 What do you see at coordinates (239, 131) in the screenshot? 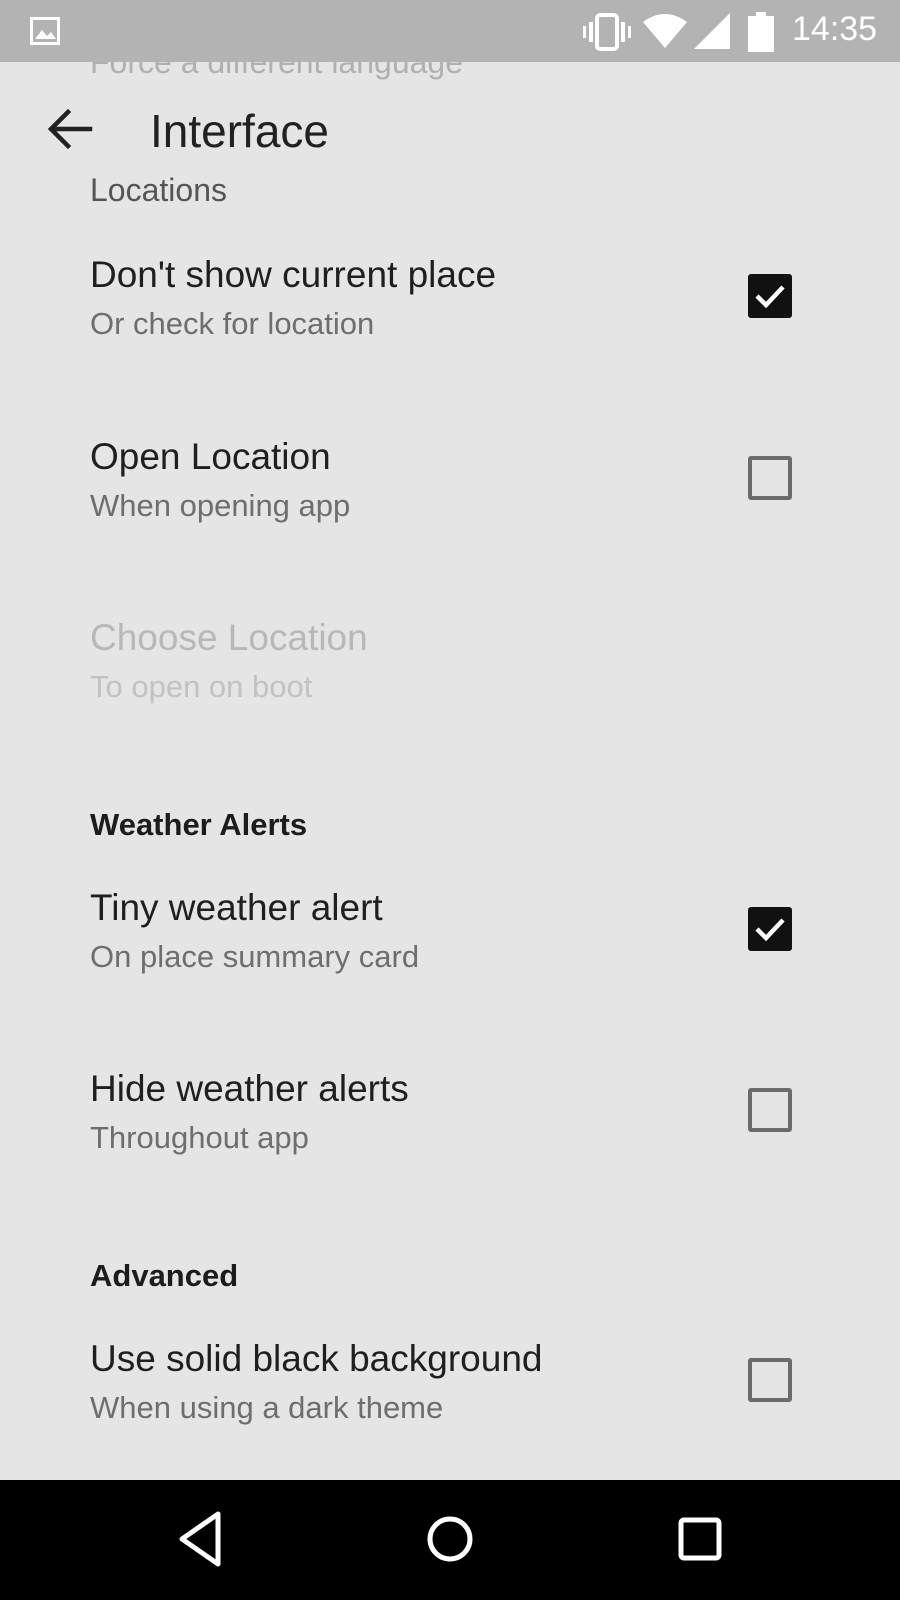
I see `page-title: Interface` at bounding box center [239, 131].